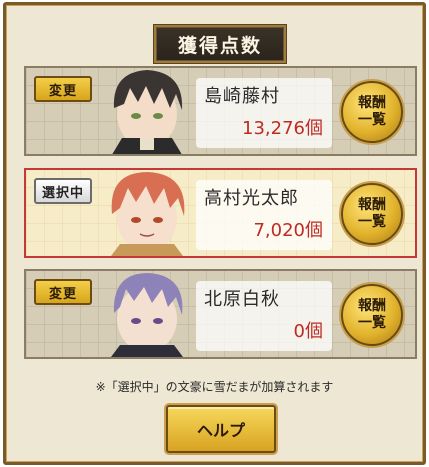  I want to click on item-count: 0個, so click(308, 331).